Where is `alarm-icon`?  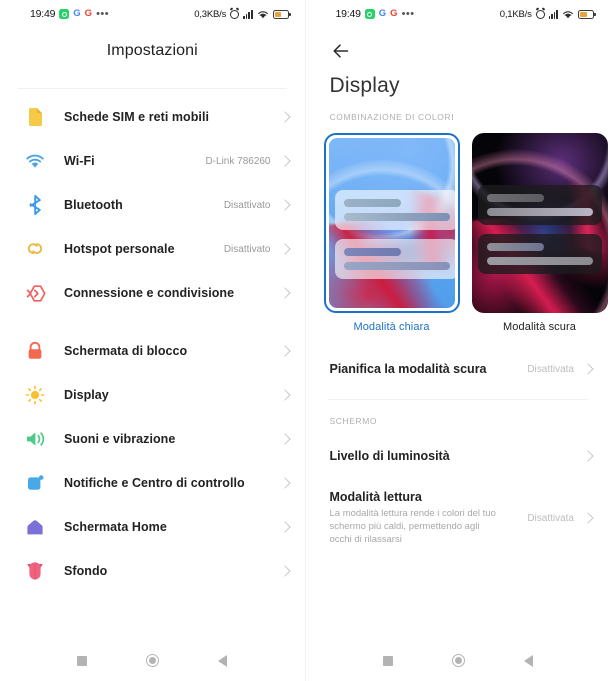
alarm-icon is located at coordinates (235, 14).